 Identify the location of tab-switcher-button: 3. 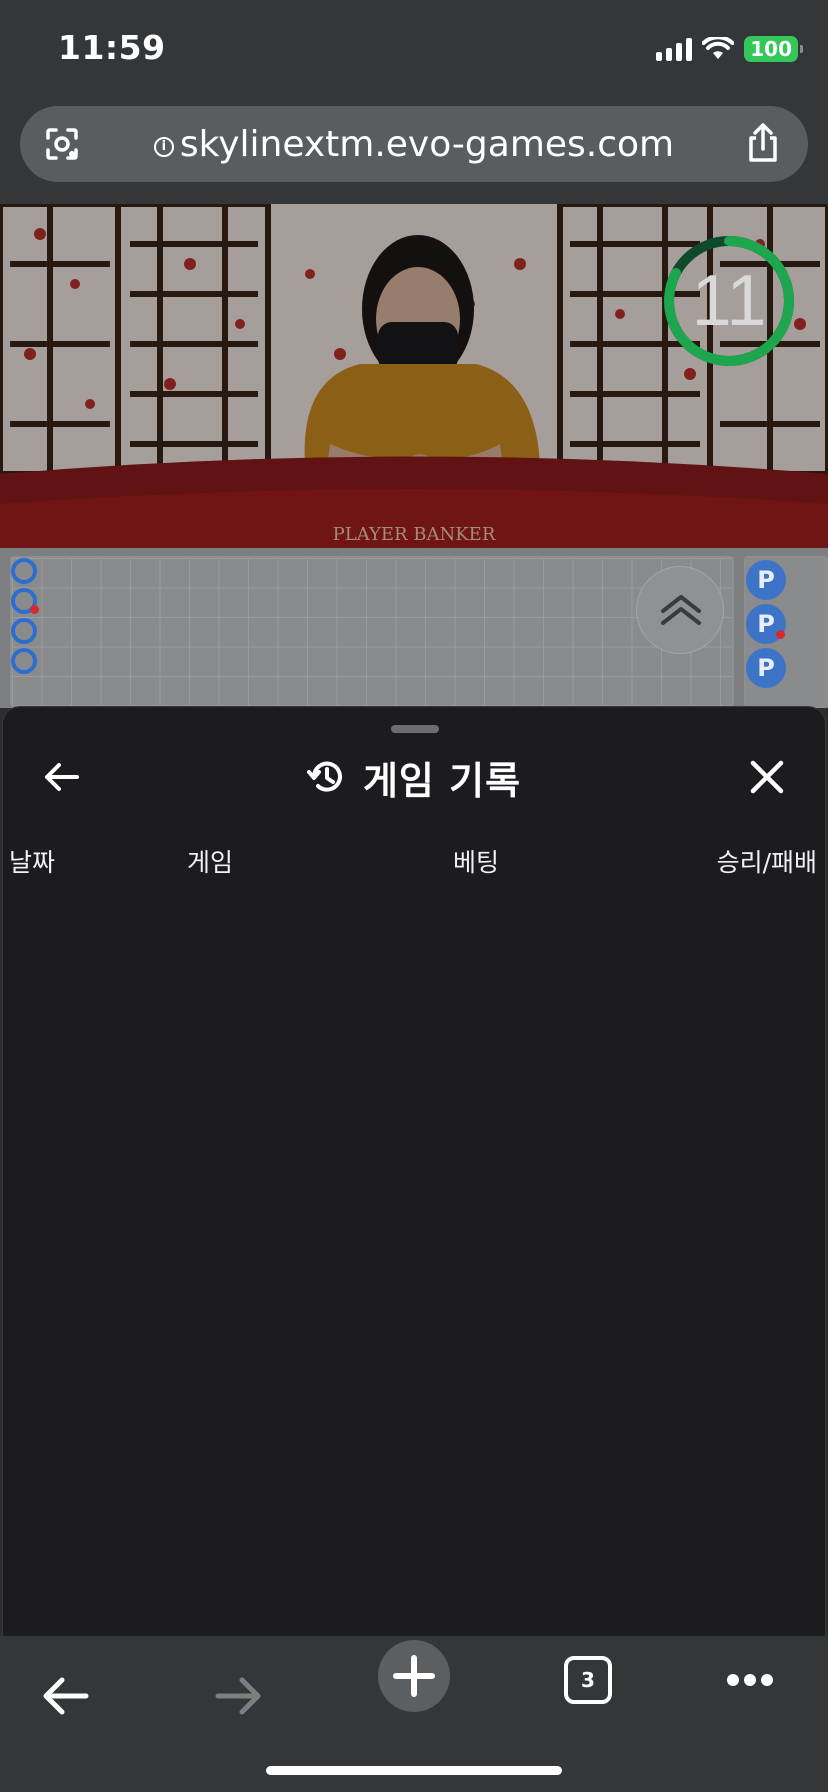
(588, 1680).